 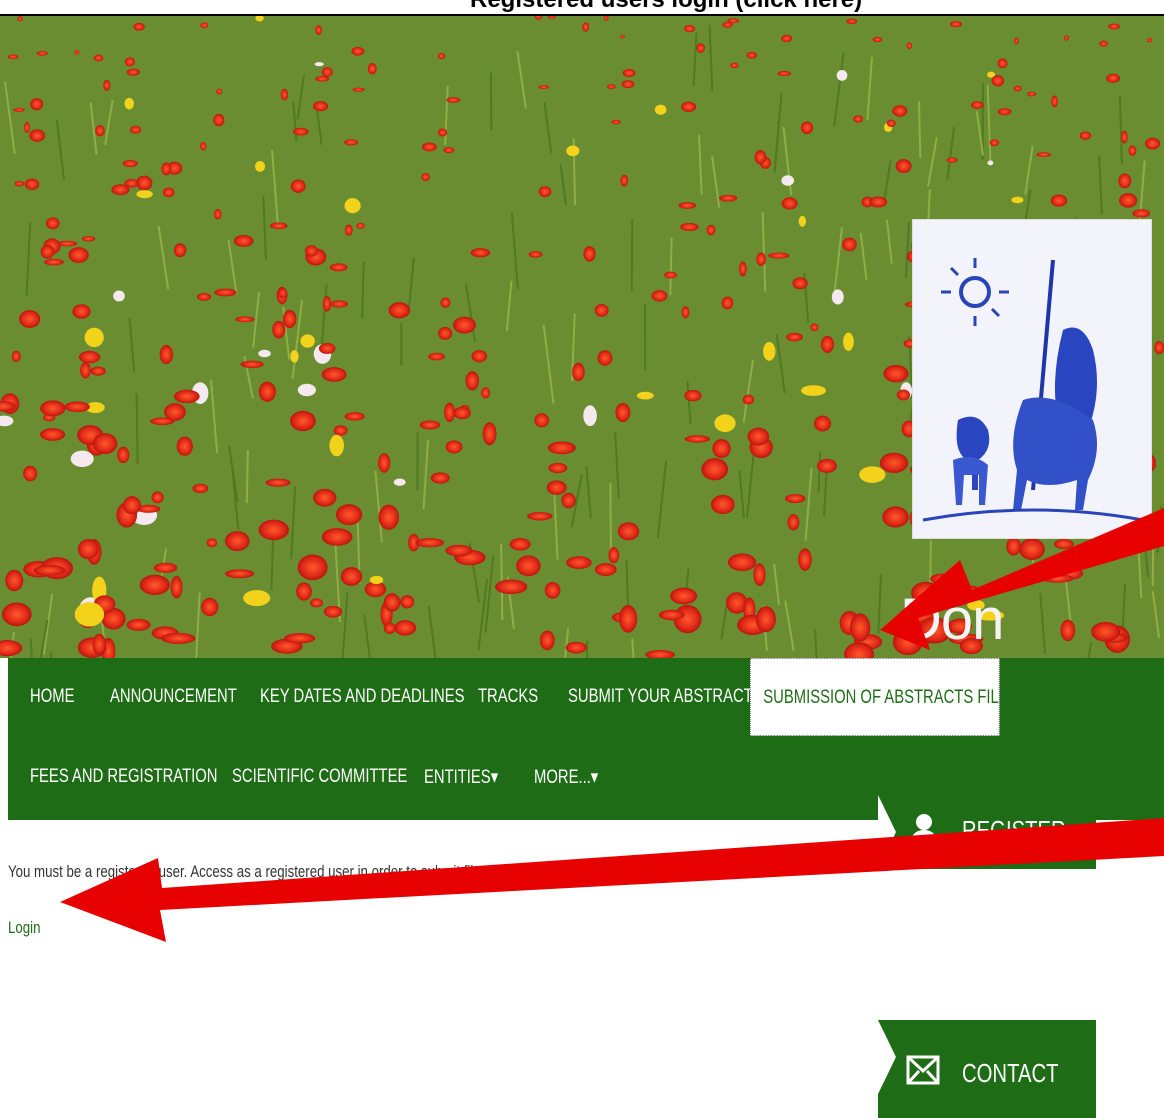 I want to click on top-title-bar: Registered users login (click here), so click(x=582, y=8).